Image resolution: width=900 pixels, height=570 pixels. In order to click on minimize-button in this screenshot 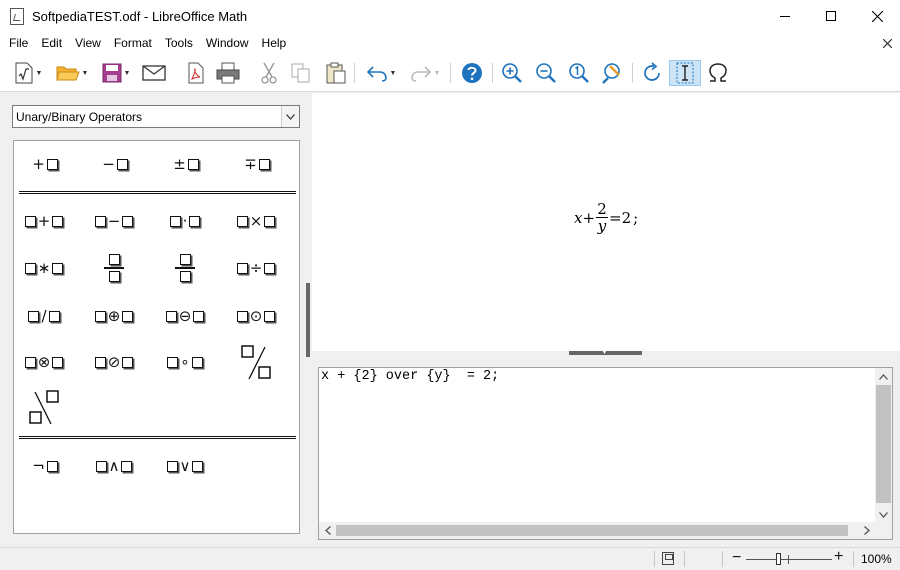, I will do `click(785, 16)`.